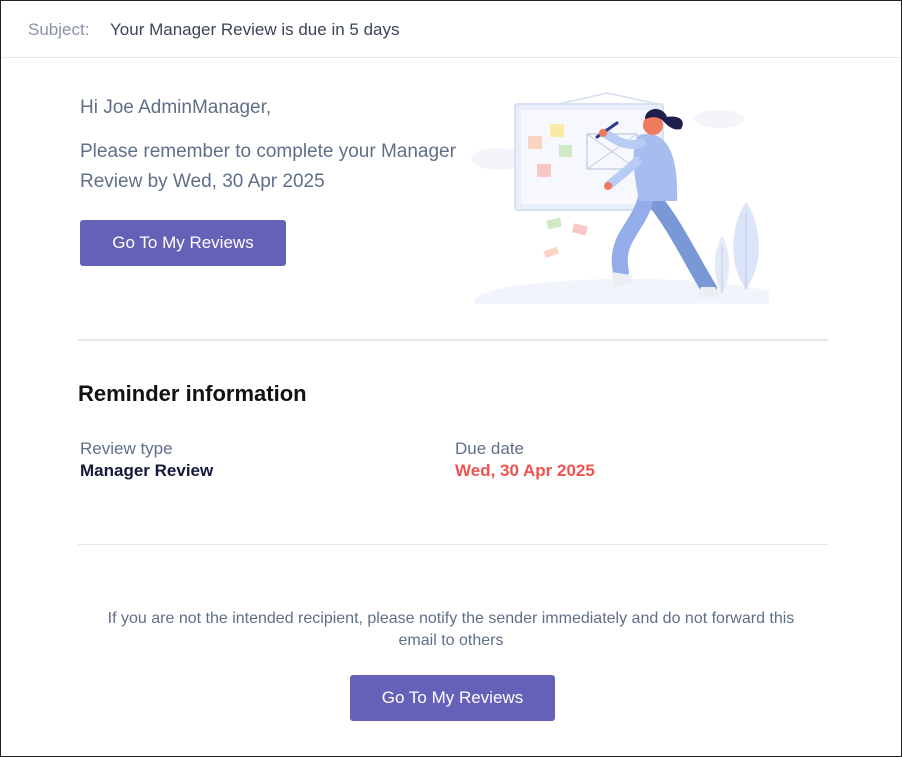 The width and height of the screenshot is (902, 757). What do you see at coordinates (620, 198) in the screenshot?
I see `person-drawing-illustration` at bounding box center [620, 198].